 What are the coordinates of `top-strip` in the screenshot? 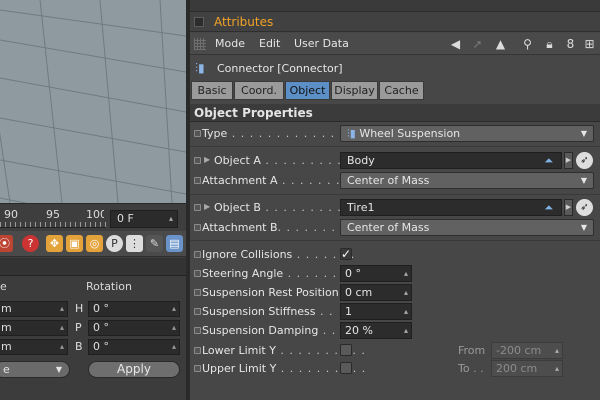 It's located at (395, 6).